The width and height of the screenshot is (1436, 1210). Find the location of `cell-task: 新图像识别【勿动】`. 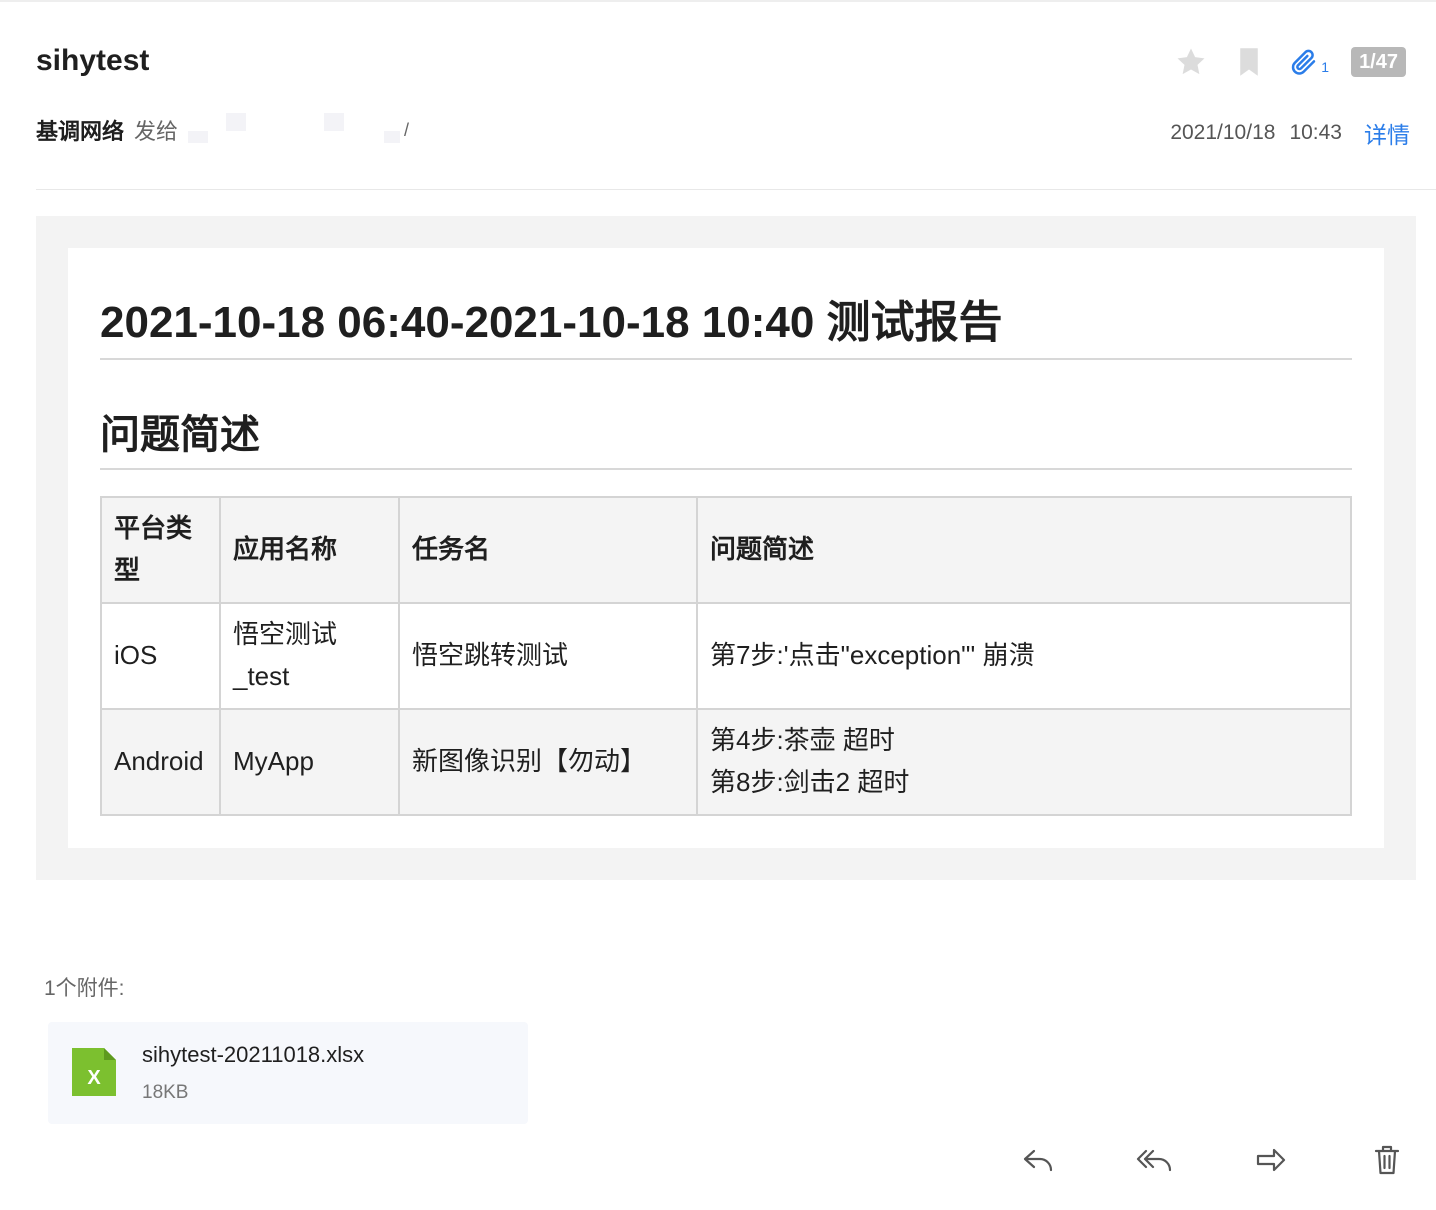

cell-task: 新图像识别【勿动】 is located at coordinates (548, 762).